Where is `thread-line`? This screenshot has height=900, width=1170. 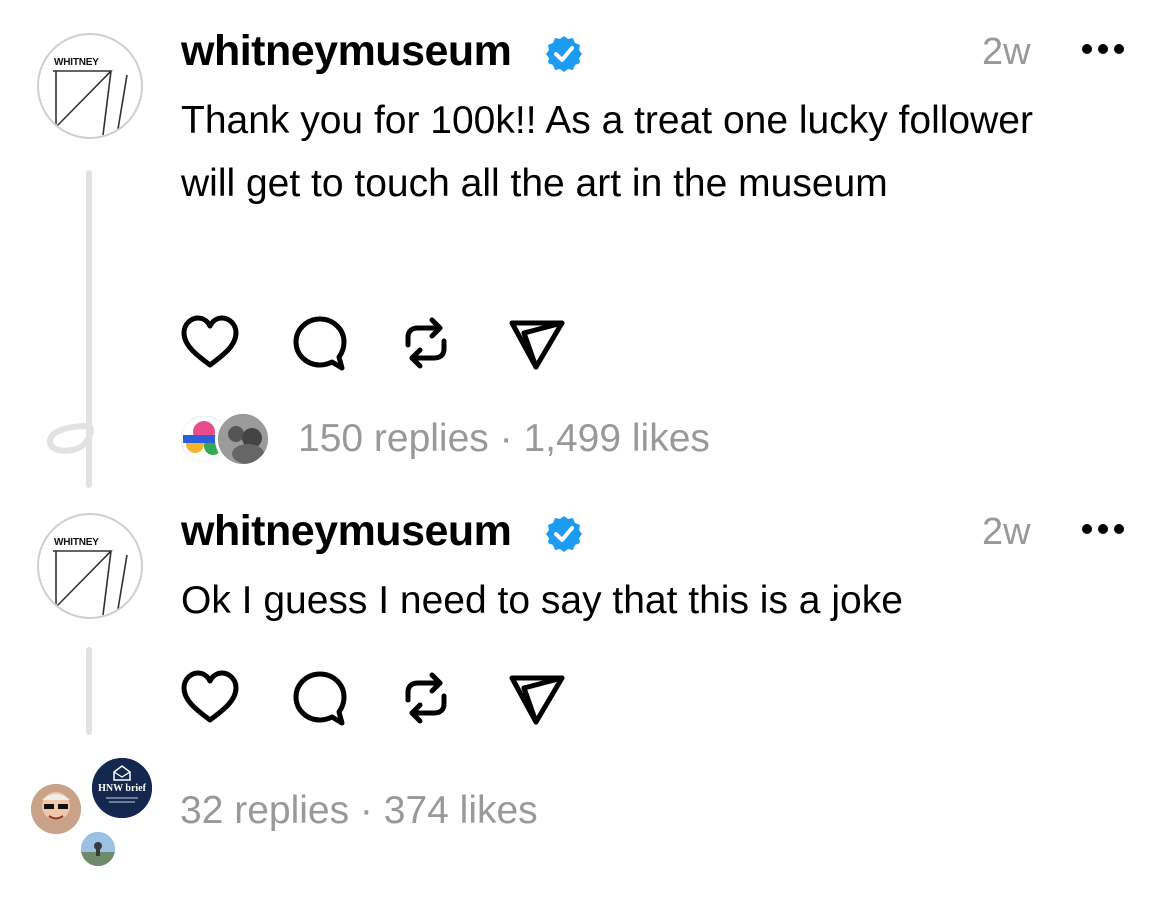 thread-line is located at coordinates (89, 691).